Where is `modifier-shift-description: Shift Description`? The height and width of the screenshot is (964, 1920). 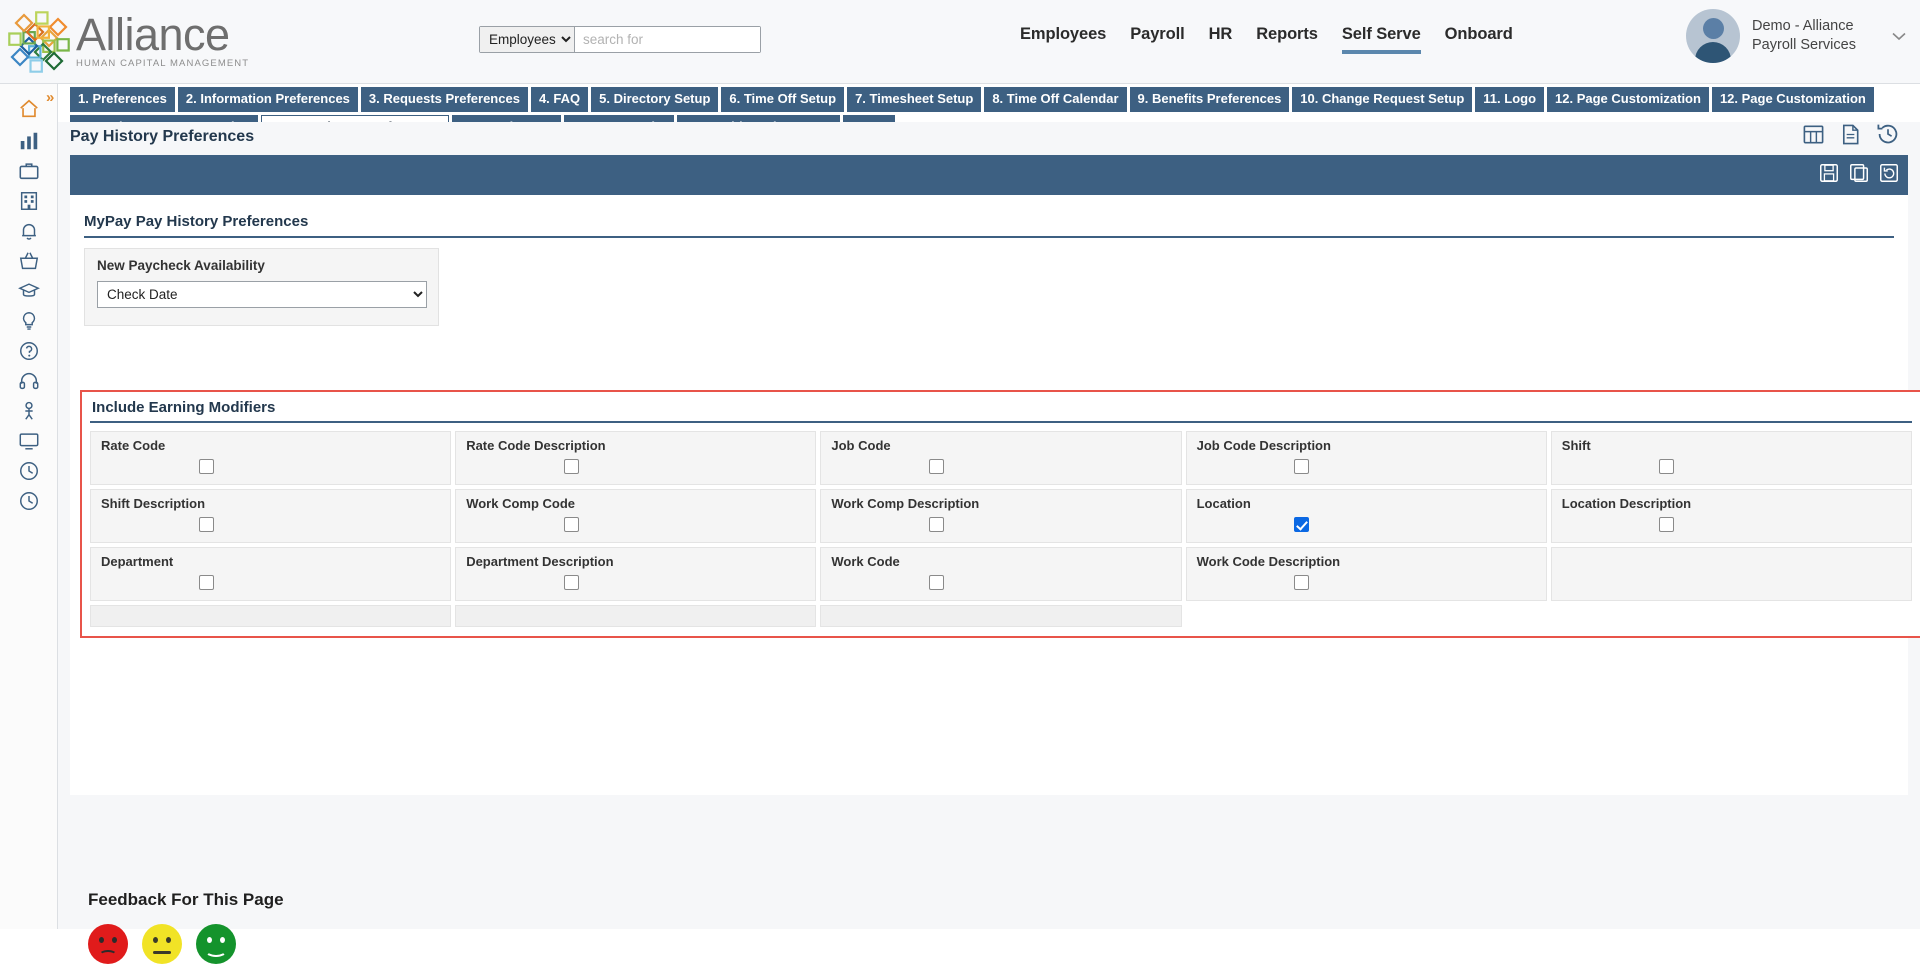 modifier-shift-description: Shift Description is located at coordinates (271, 516).